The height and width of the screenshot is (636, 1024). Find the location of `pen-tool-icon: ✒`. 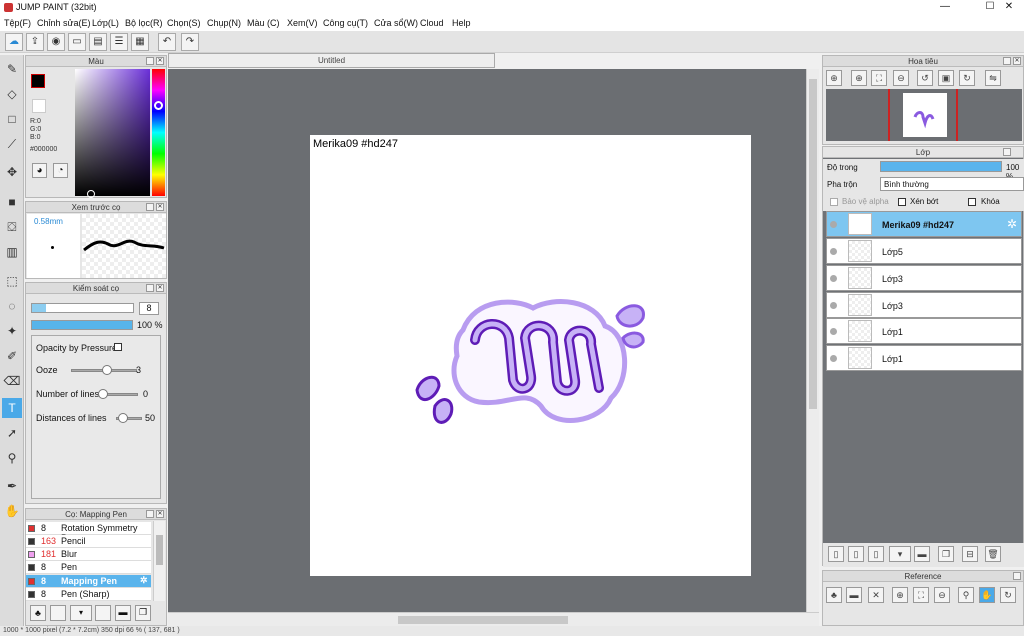

pen-tool-icon: ✒ is located at coordinates (12, 486).